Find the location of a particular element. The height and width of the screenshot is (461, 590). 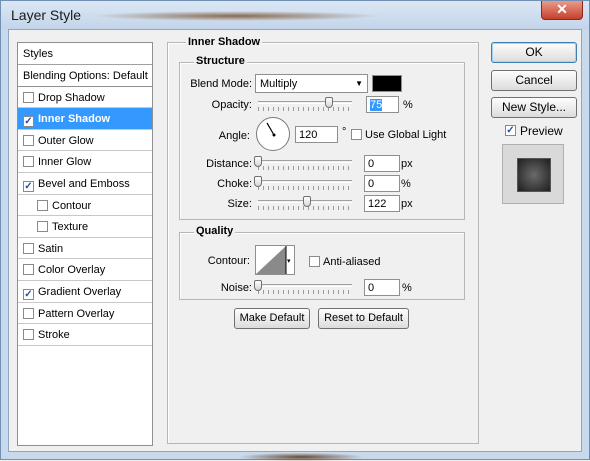

style-preview is located at coordinates (533, 174).